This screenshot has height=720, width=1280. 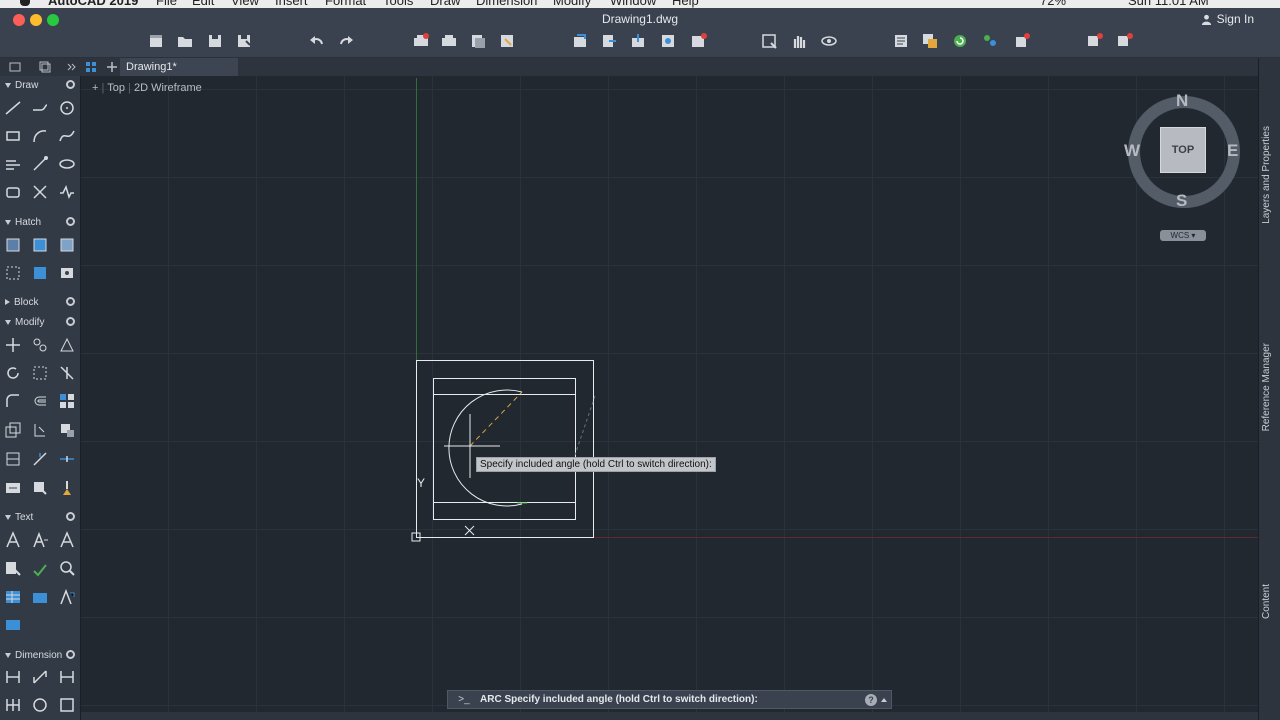 I want to click on menu-view: View, so click(x=245, y=4).